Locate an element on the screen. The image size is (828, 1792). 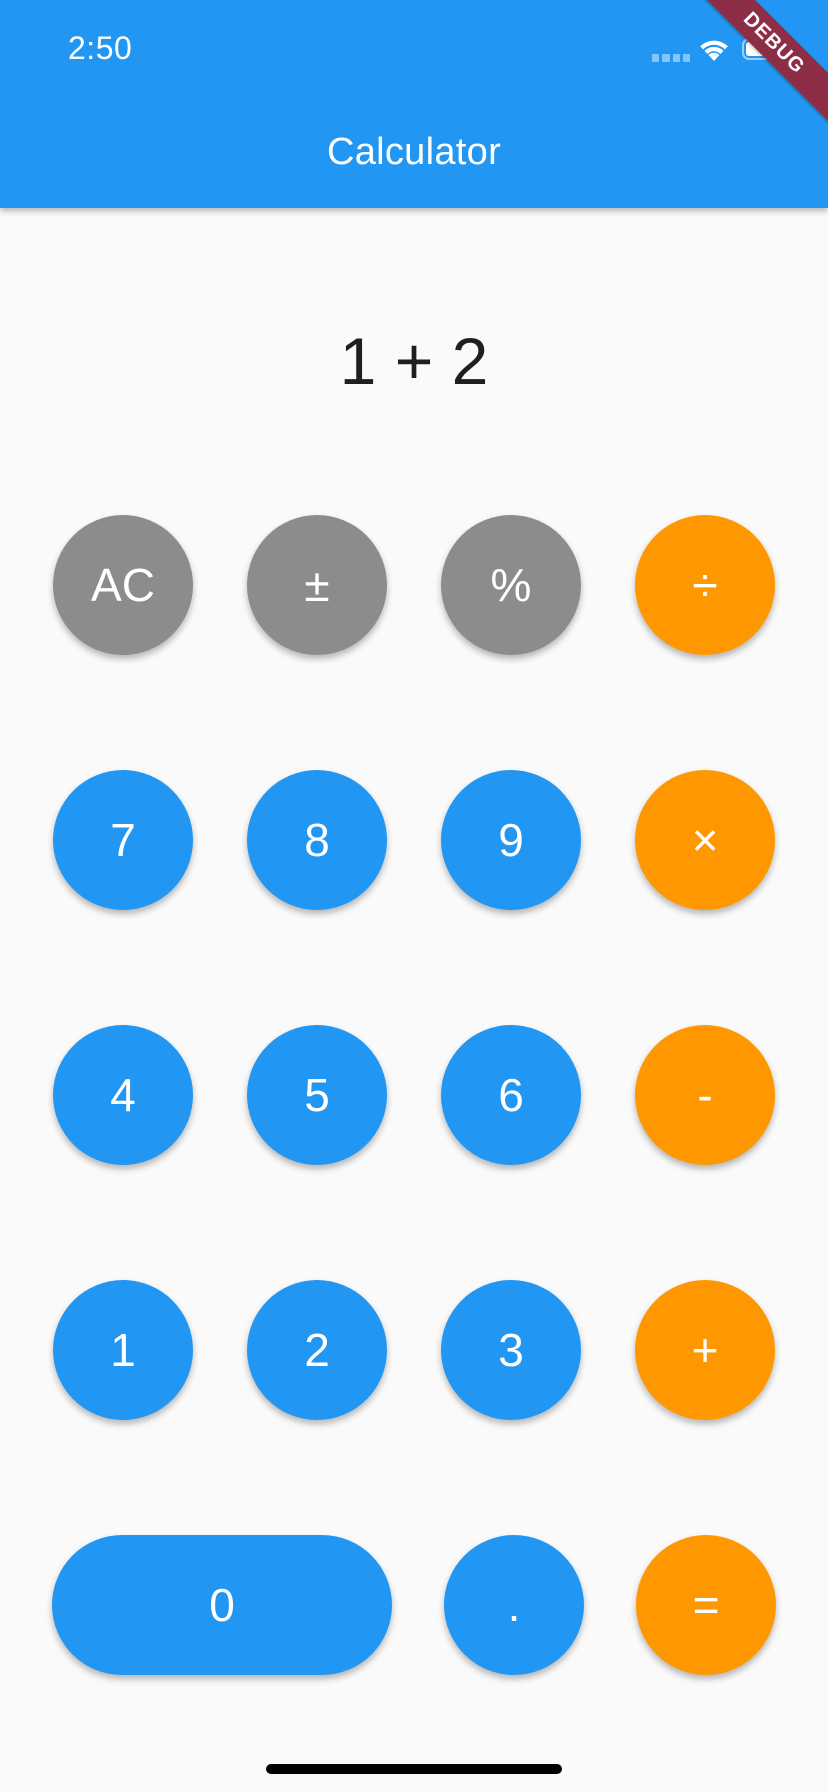
home-indicator is located at coordinates (414, 1769).